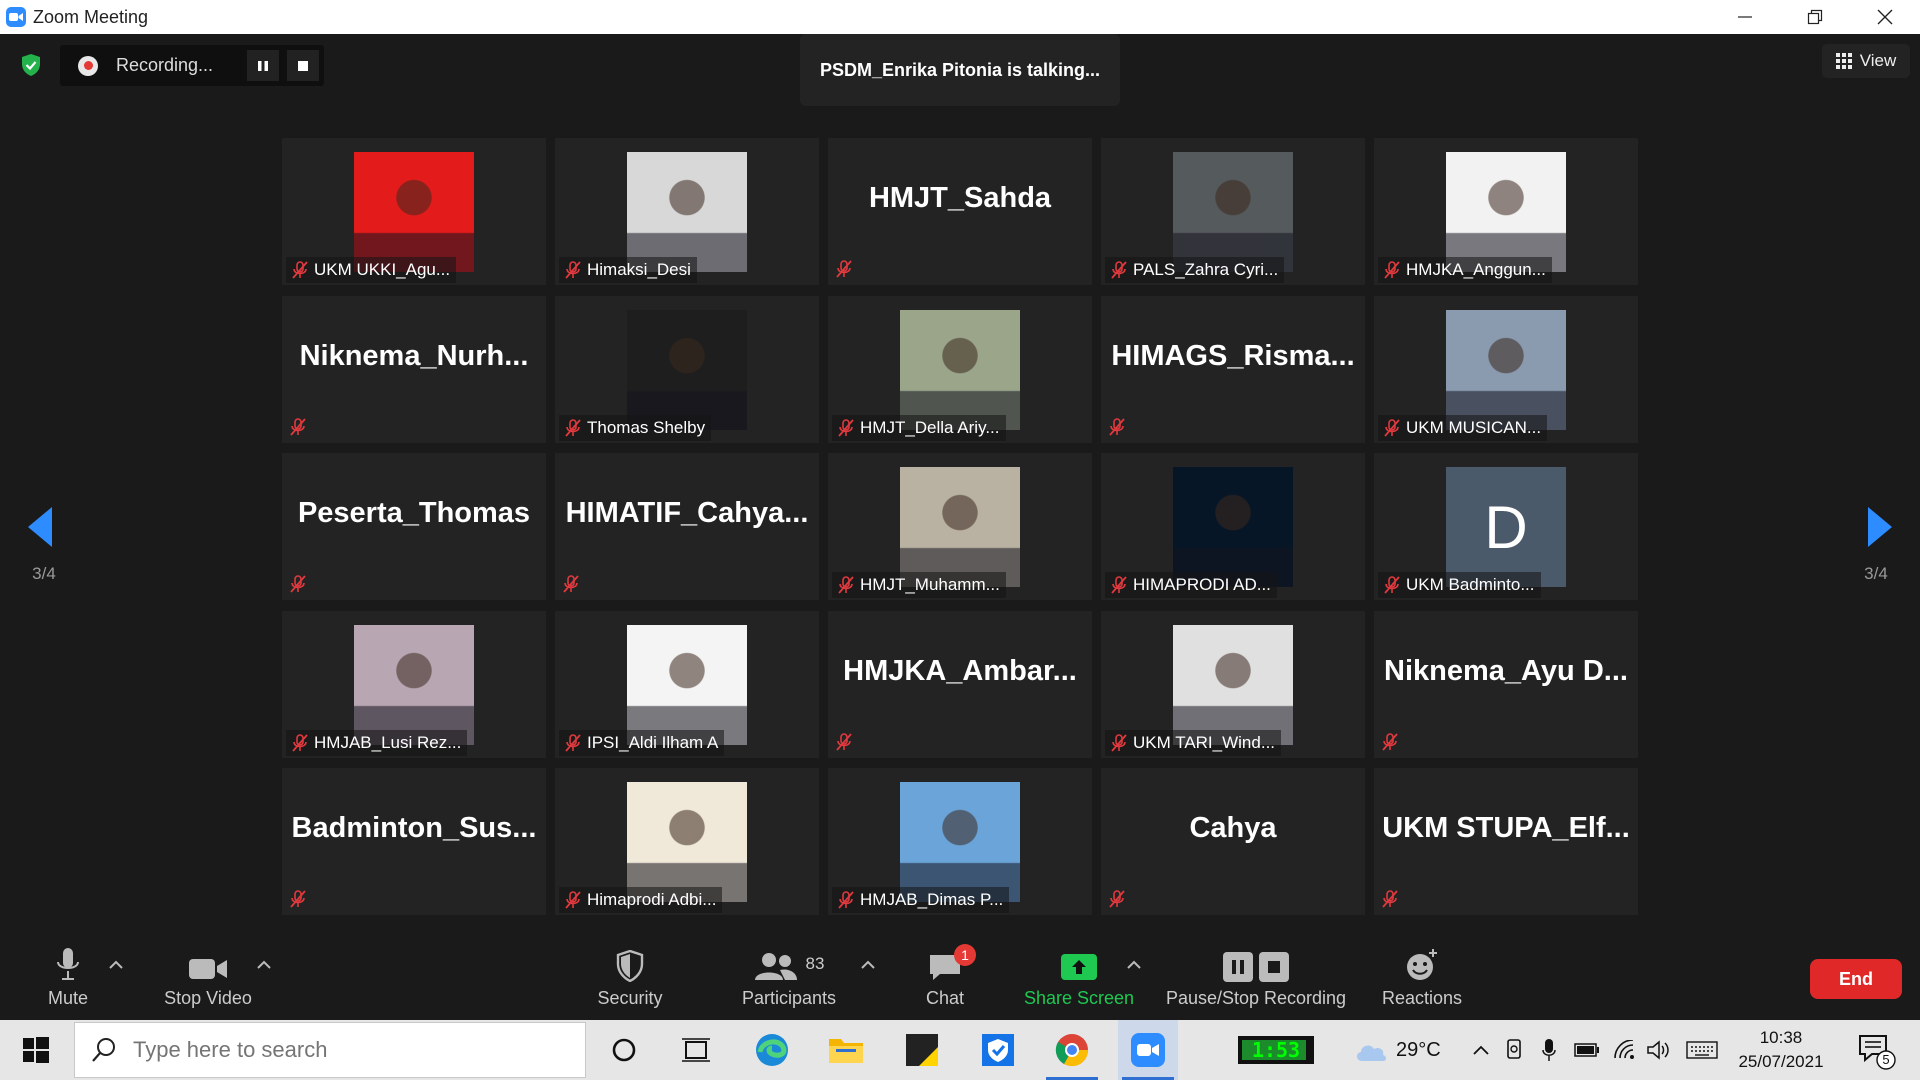 Image resolution: width=1920 pixels, height=1080 pixels. I want to click on wifi-icon, so click(1624, 1049).